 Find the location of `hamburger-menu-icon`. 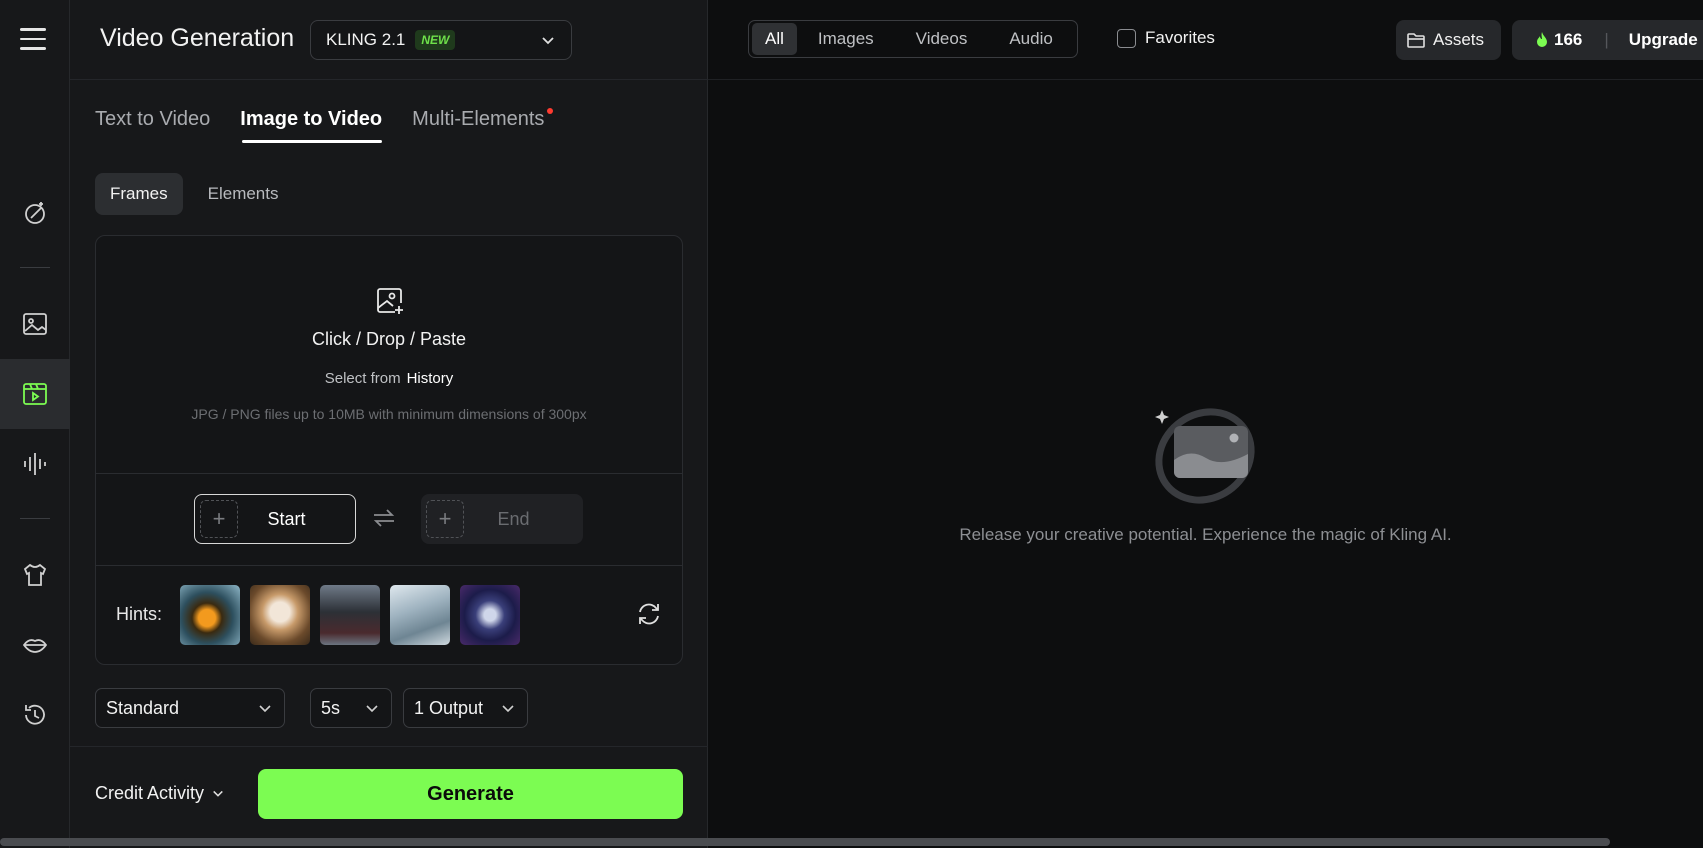

hamburger-menu-icon is located at coordinates (33, 39).